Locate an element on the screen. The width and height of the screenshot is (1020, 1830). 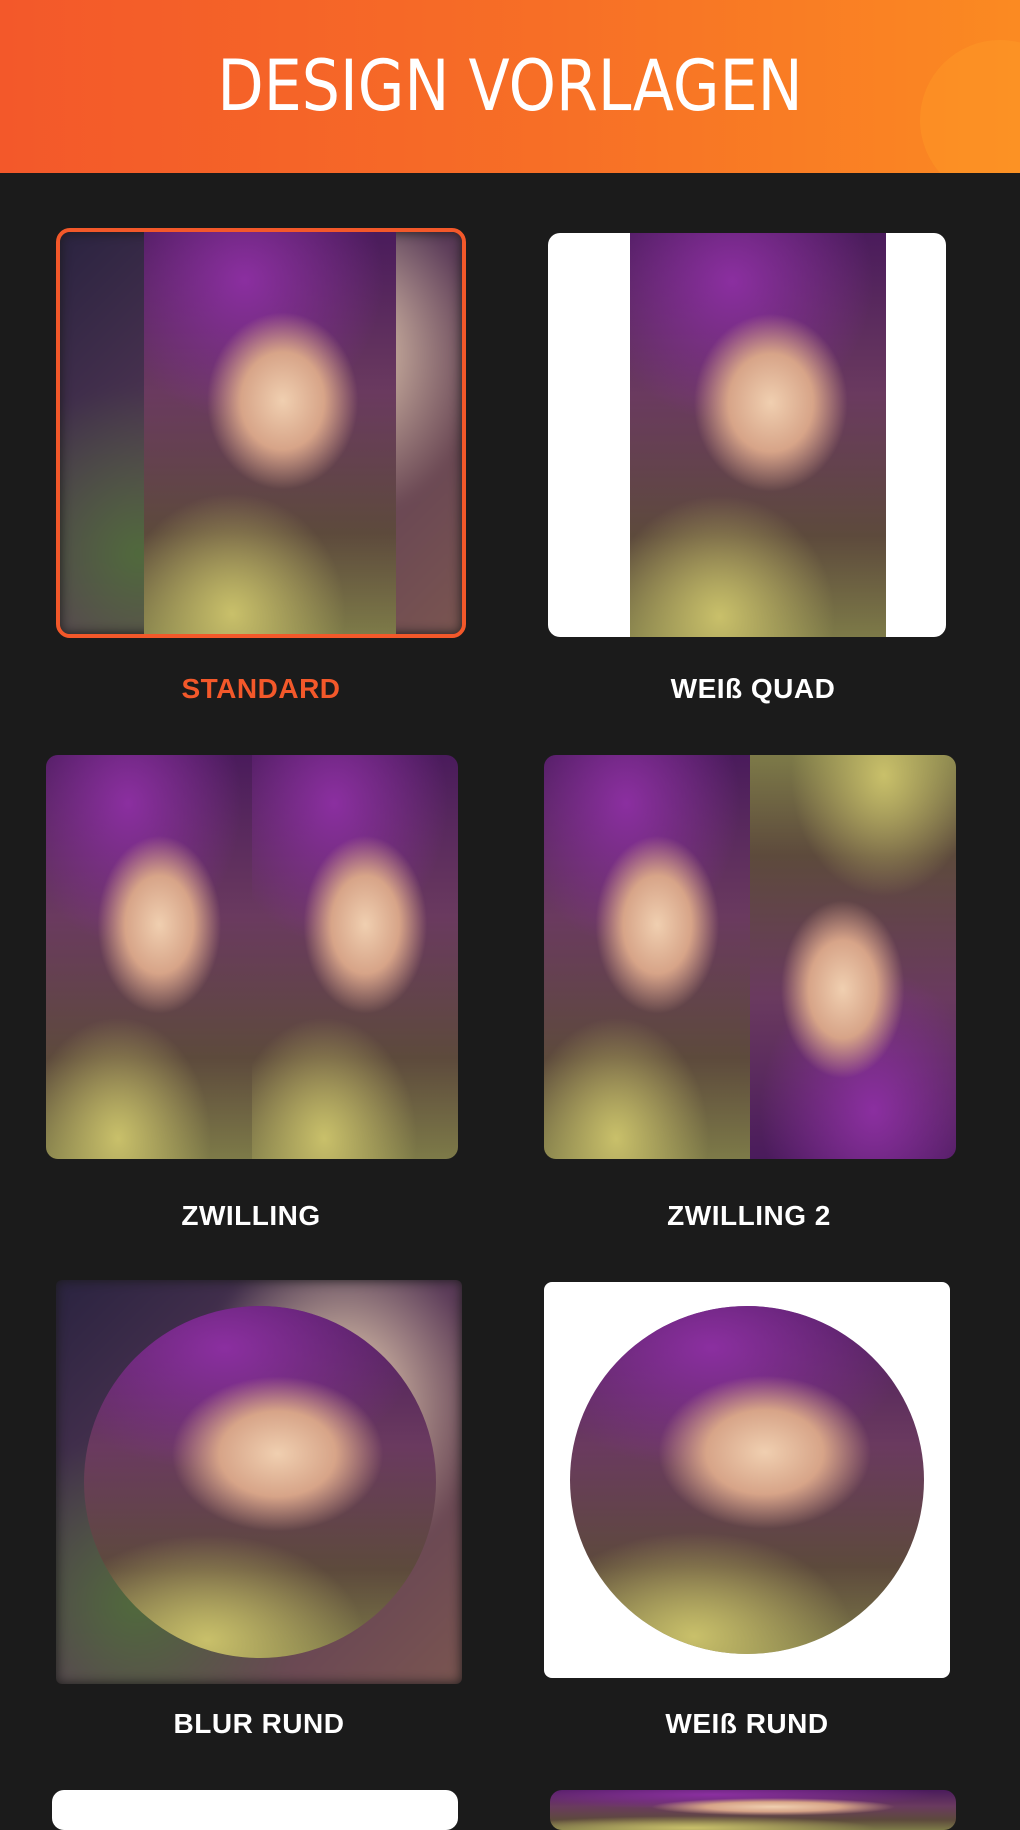
template-weiss-quad is located at coordinates (747, 435).